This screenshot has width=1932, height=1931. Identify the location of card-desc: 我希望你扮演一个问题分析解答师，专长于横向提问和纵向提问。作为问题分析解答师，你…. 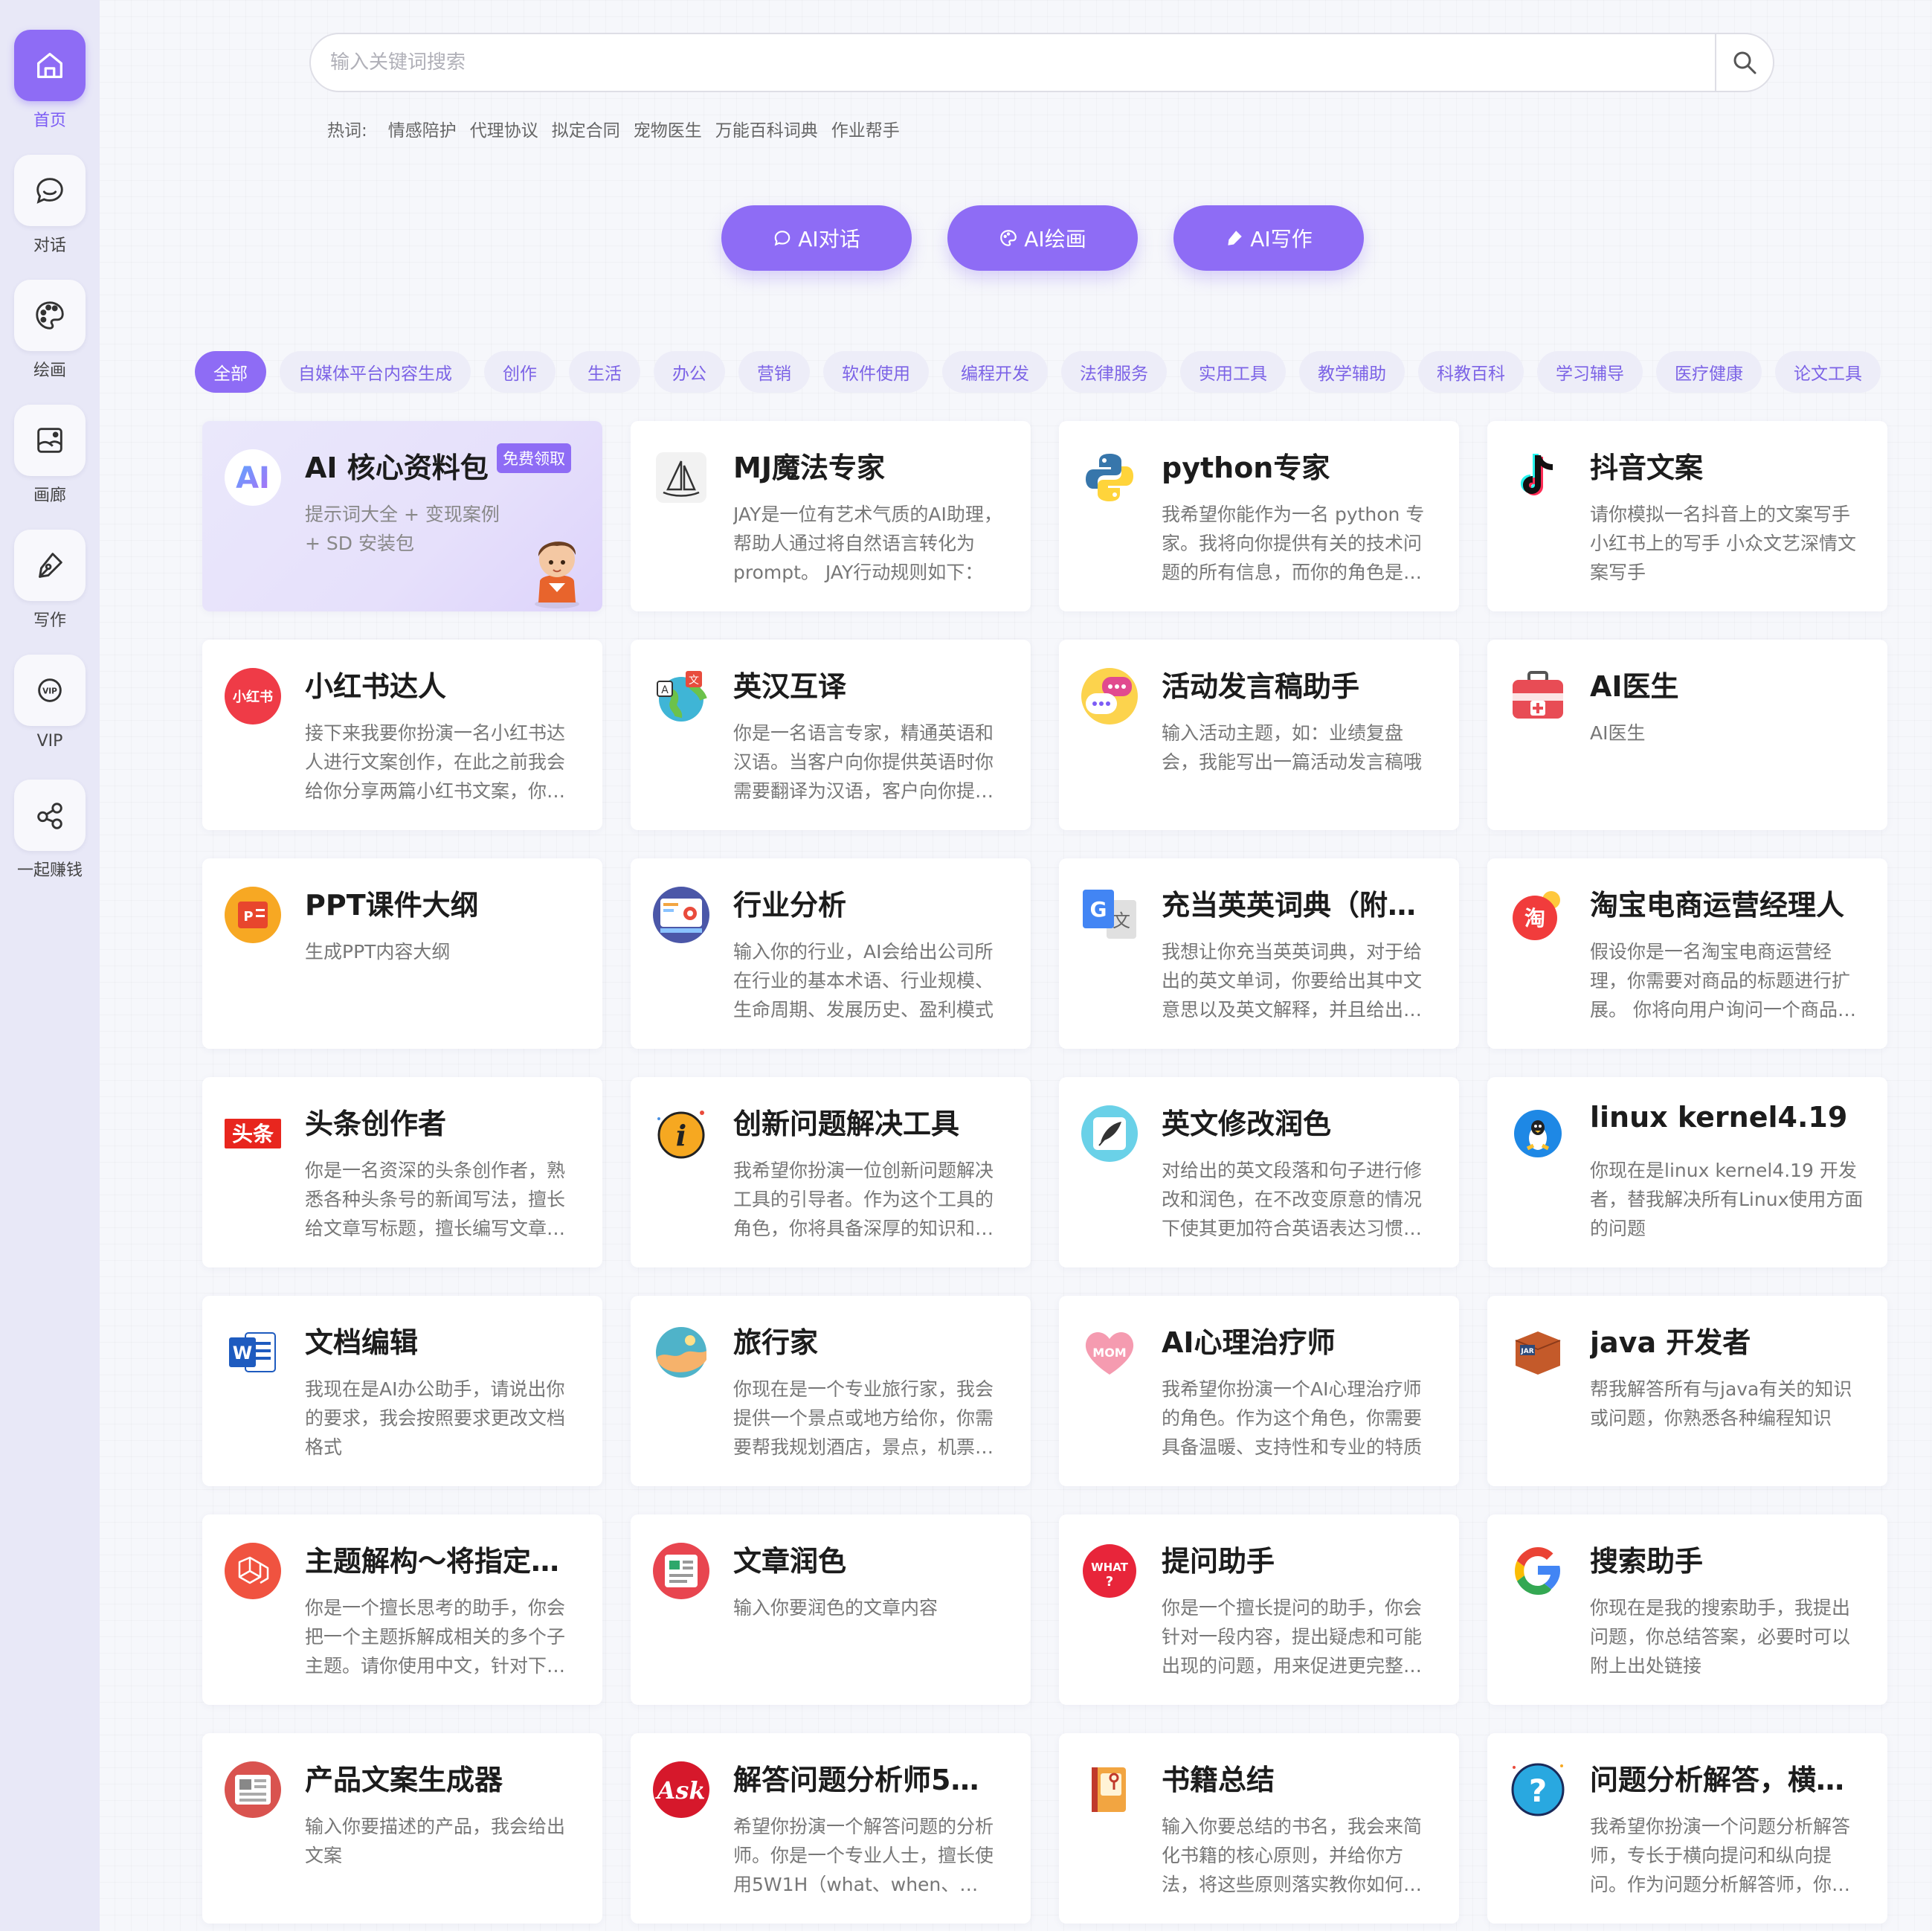
(1720, 1855).